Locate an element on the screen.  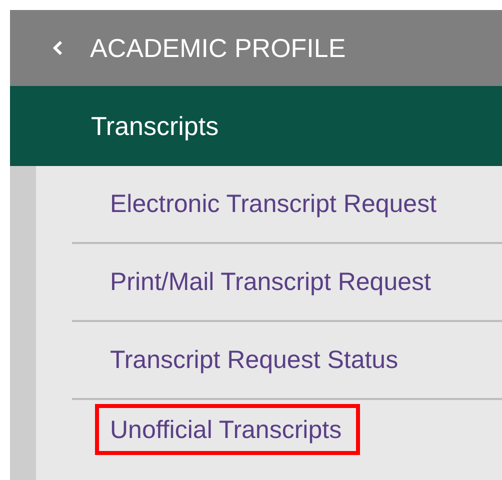
menu-link: Electronic Transcript Request is located at coordinates (273, 204).